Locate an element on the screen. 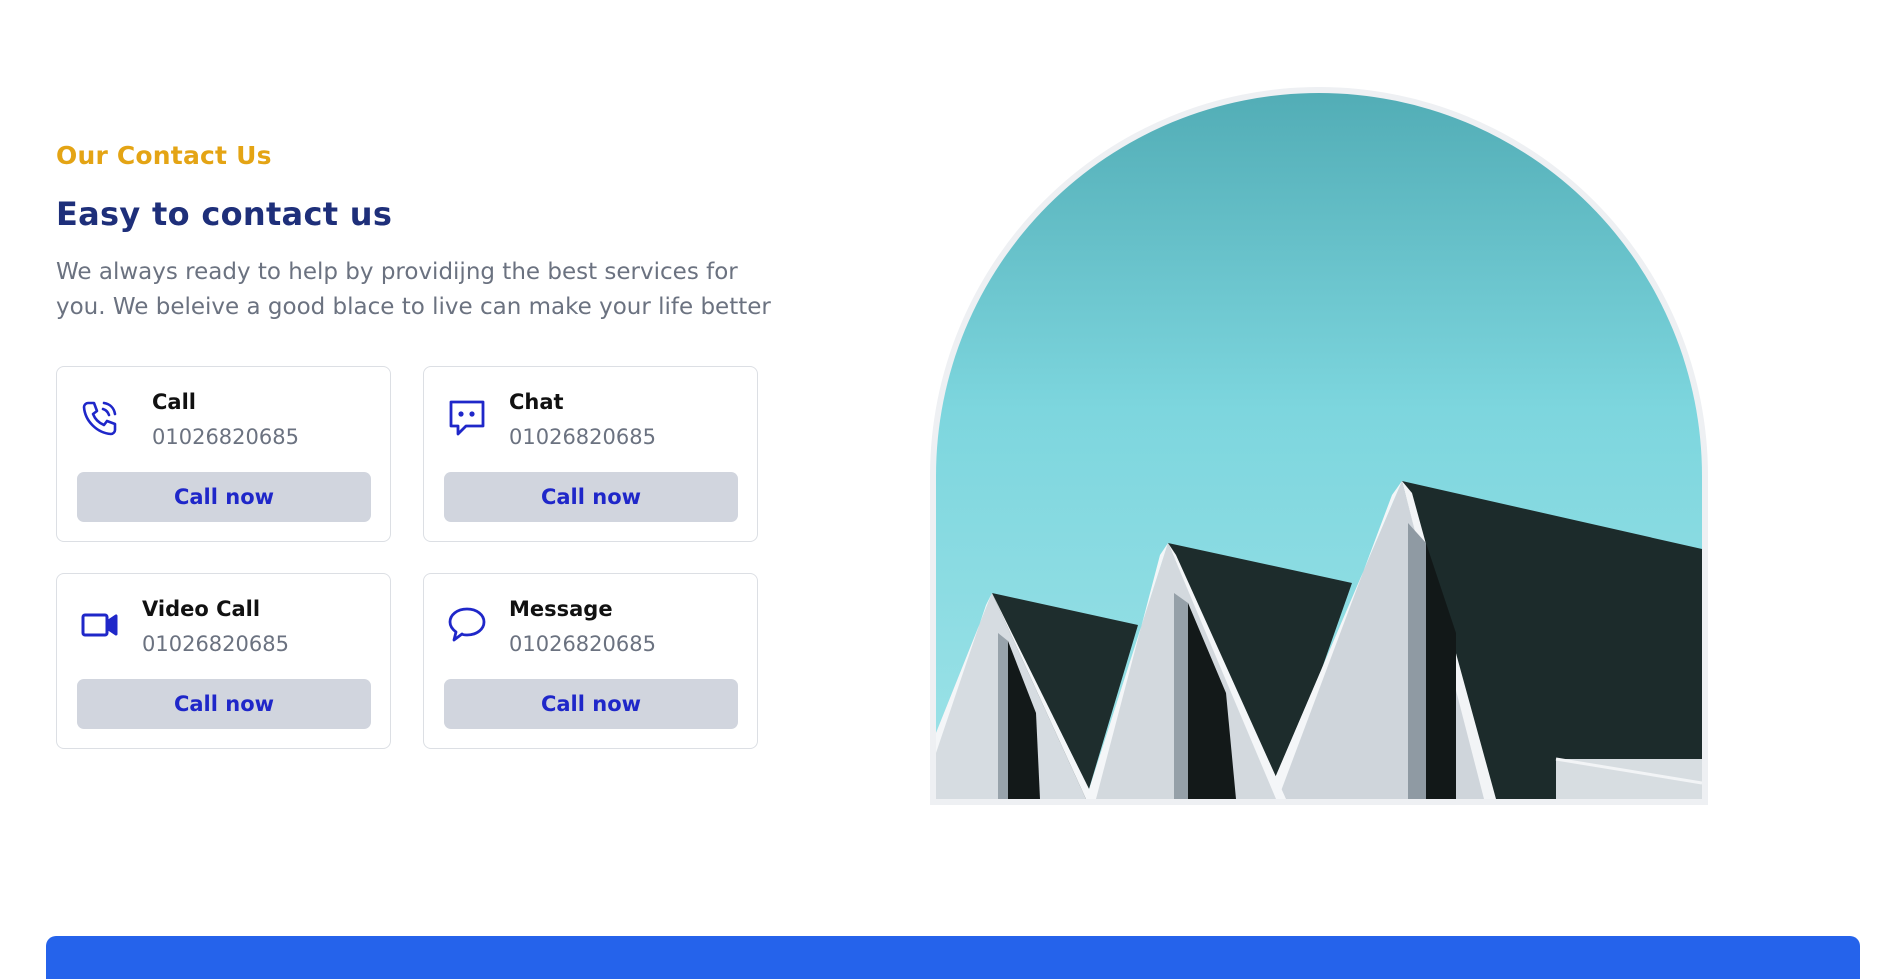 This screenshot has height=979, width=1886. message-icon is located at coordinates (467, 625).